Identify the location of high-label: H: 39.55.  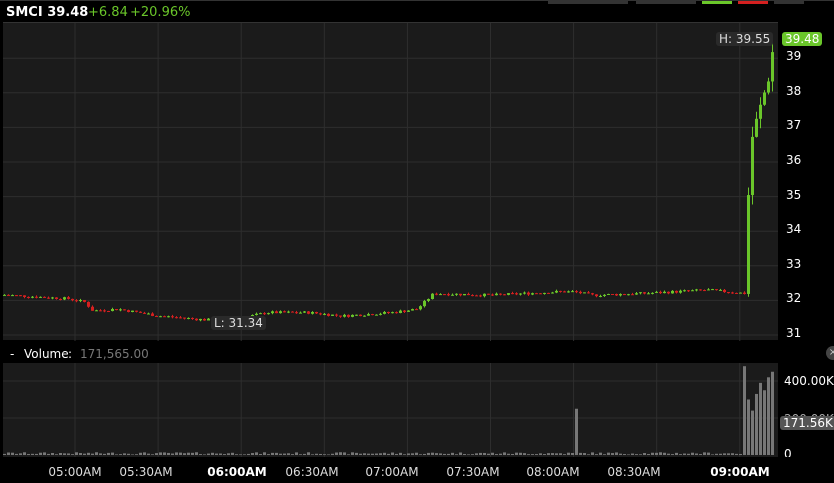
(745, 39).